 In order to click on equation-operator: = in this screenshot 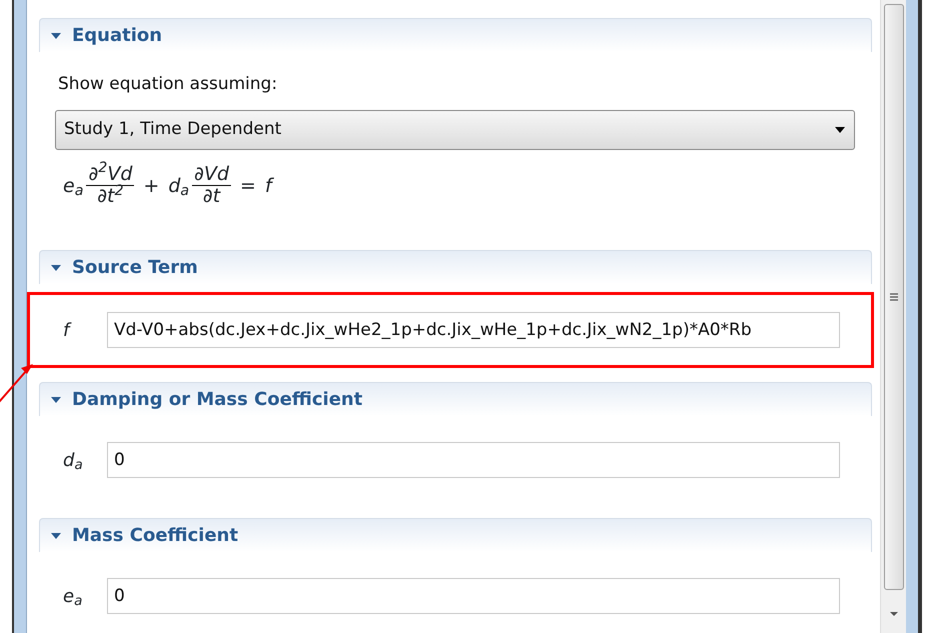, I will do `click(248, 186)`.